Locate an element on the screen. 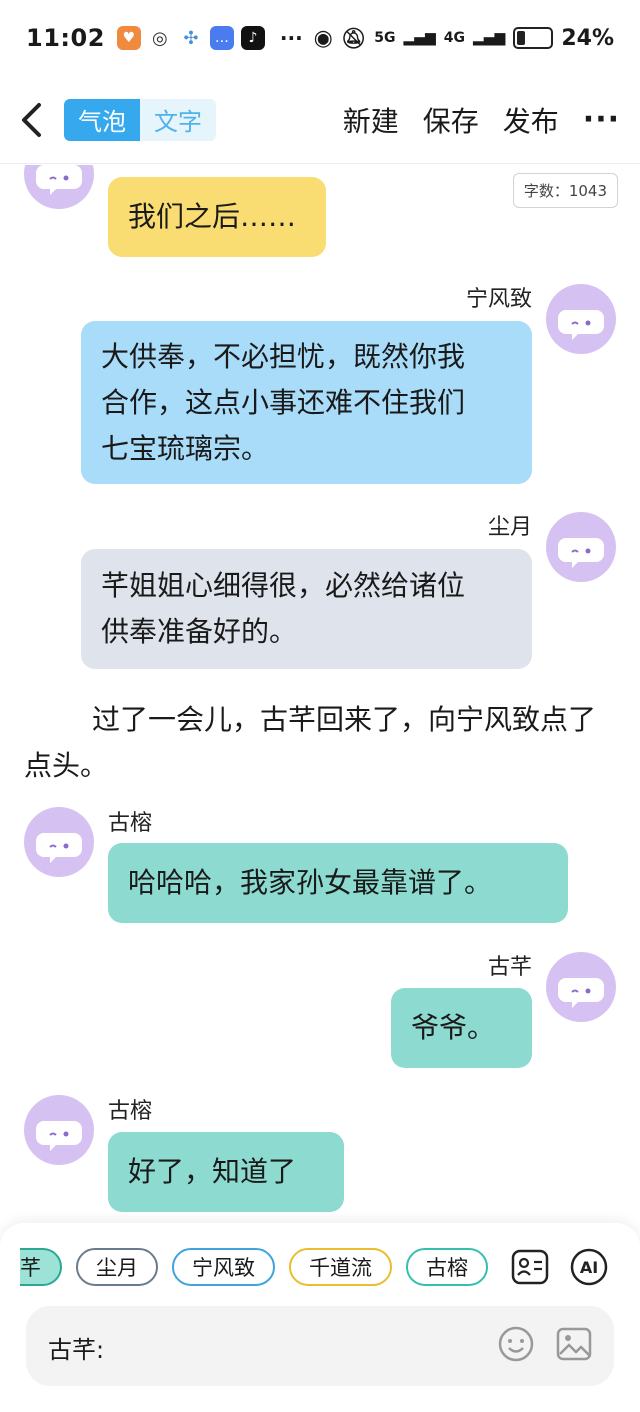 The image size is (640, 1412). message-text-line: 大供奉，不必担忧，既然你我 is located at coordinates (283, 356).